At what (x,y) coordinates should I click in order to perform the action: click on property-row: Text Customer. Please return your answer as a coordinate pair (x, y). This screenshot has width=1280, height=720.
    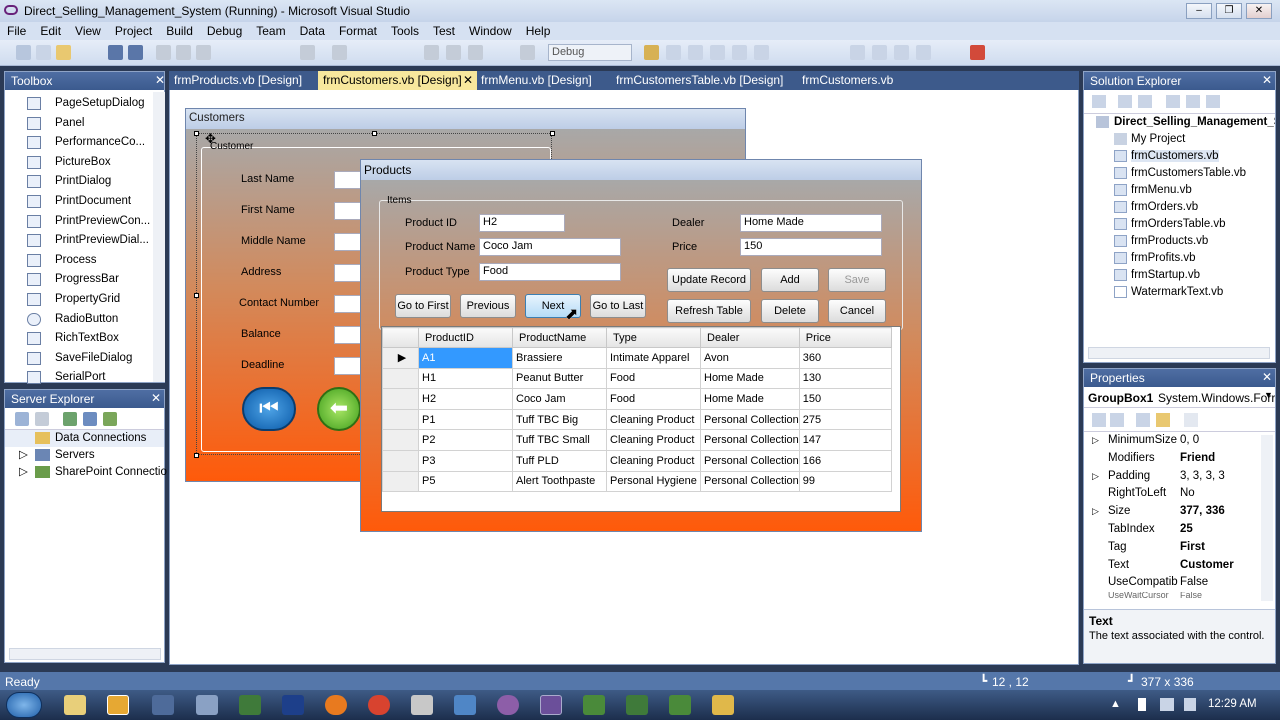
    Looking at the image, I should click on (1179, 566).